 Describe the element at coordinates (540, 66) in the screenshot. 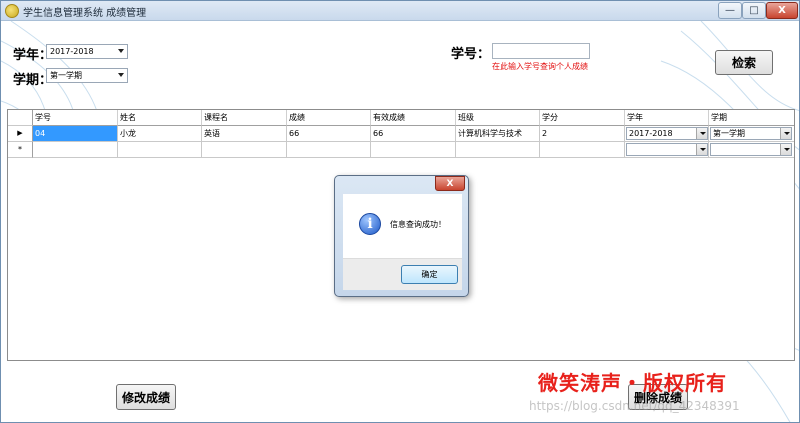

I see `student-id-hint: 在此输入学号查询个人成绩` at that location.